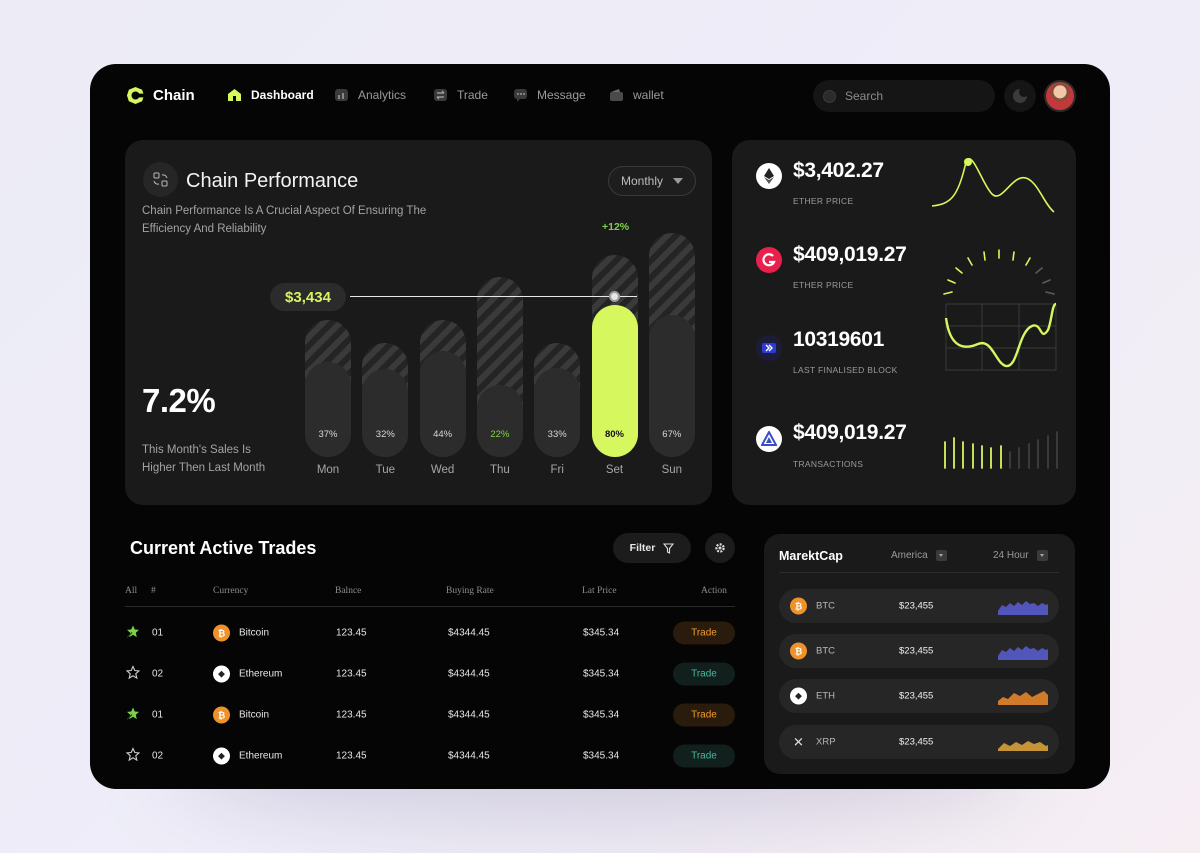  What do you see at coordinates (769, 348) in the screenshot?
I see `block-icon` at bounding box center [769, 348].